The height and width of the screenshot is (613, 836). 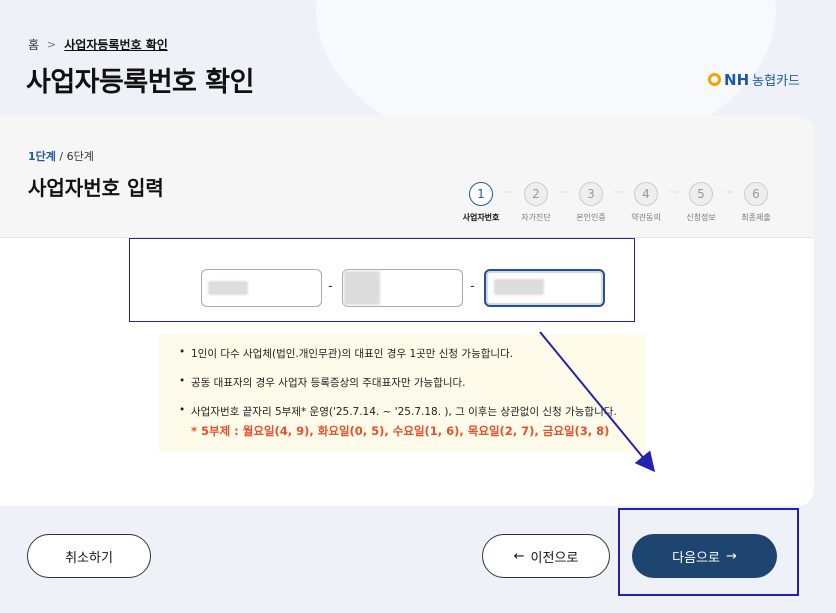 I want to click on cancel-label: 취소하기, so click(x=89, y=558).